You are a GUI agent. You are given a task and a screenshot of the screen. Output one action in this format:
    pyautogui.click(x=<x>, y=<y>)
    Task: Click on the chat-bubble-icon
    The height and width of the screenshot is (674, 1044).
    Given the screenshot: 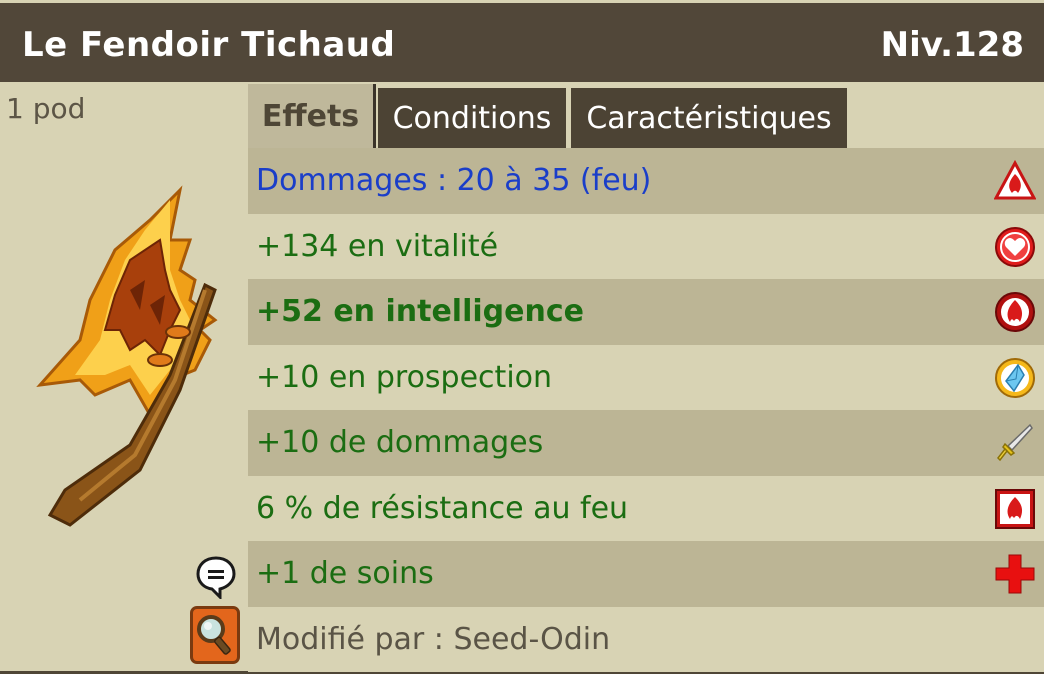 What is the action you would take?
    pyautogui.click(x=216, y=577)
    